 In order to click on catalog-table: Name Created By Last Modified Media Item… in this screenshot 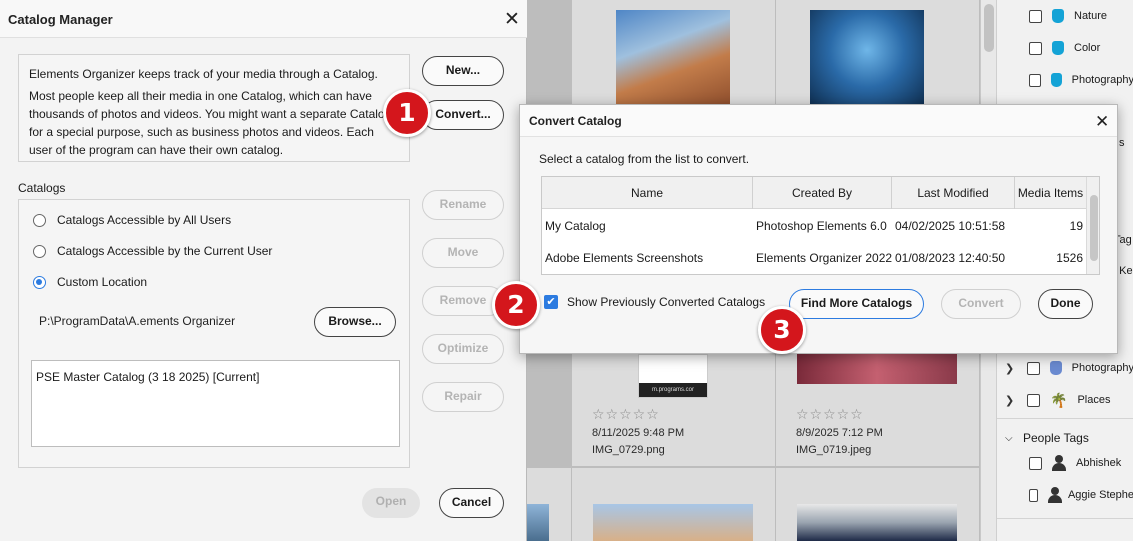, I will do `click(820, 225)`.